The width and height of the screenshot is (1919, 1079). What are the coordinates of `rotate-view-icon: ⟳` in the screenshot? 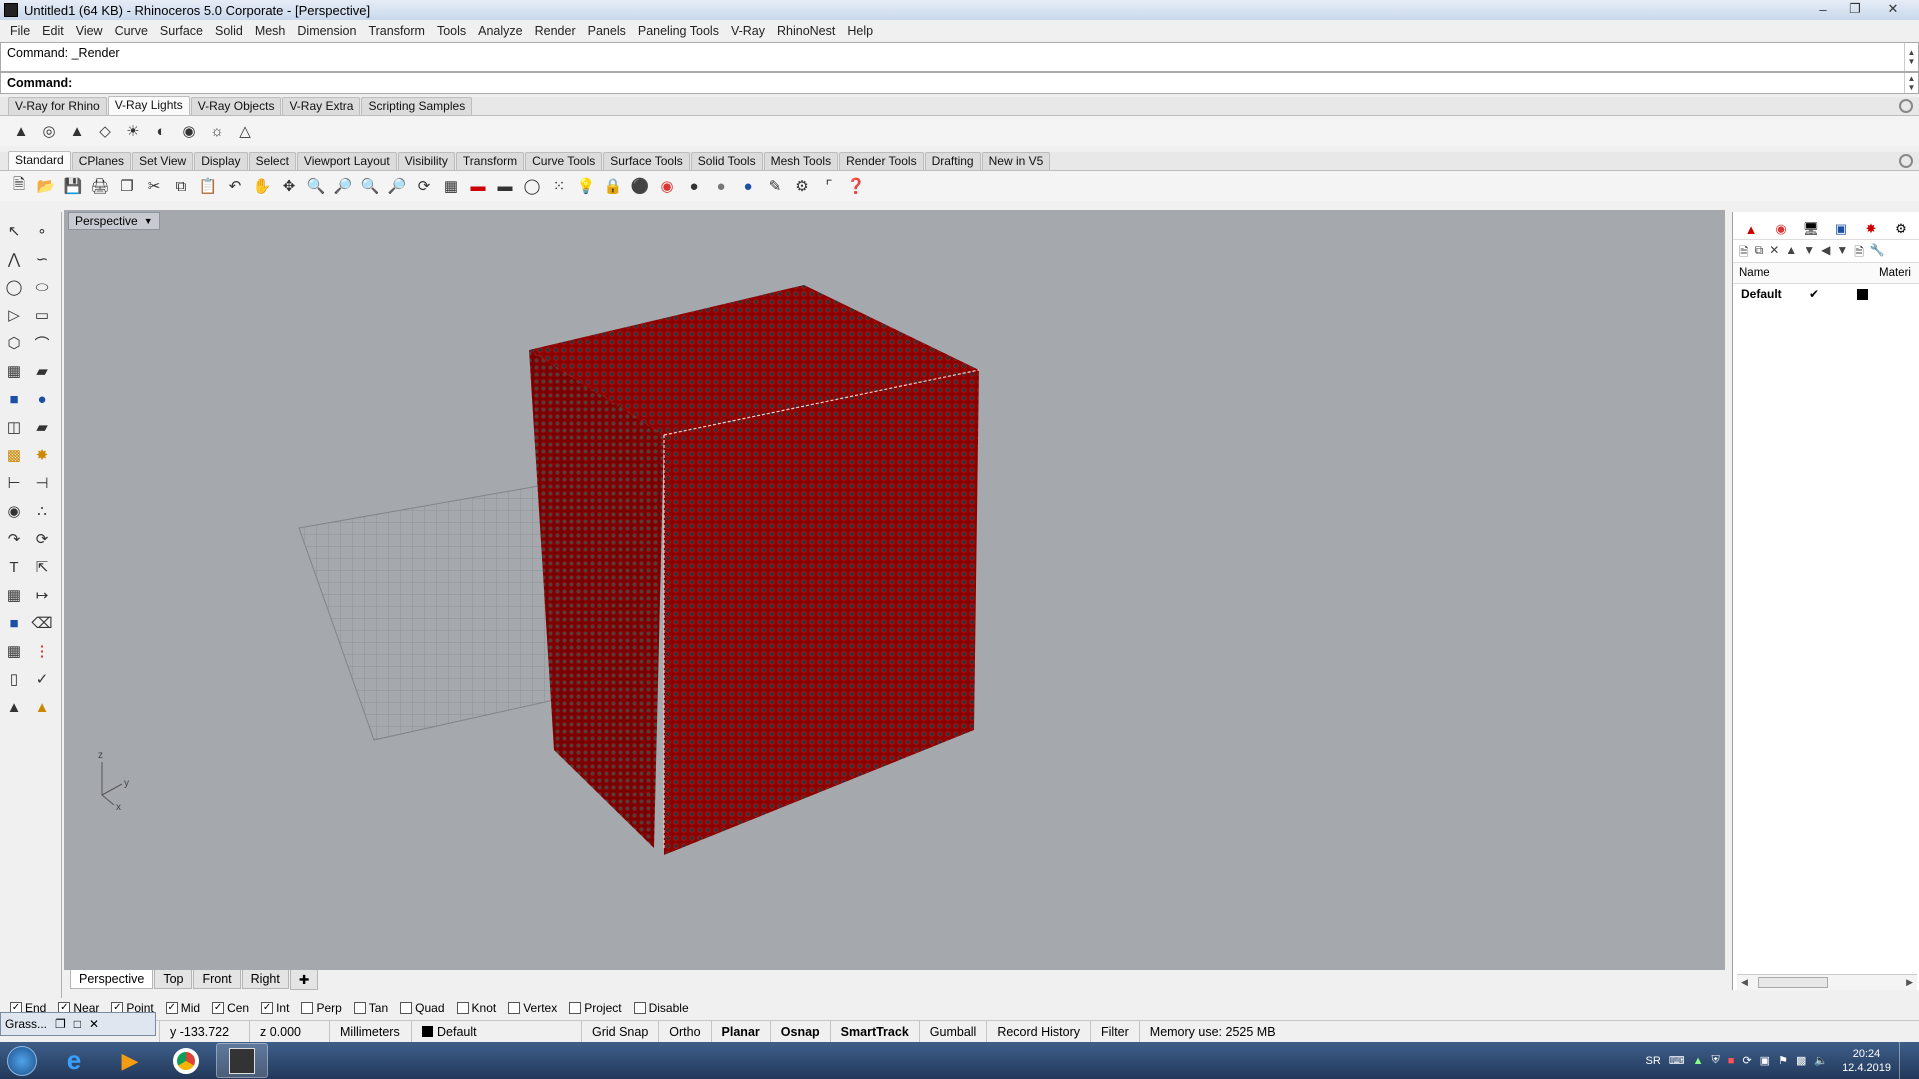 It's located at (424, 186).